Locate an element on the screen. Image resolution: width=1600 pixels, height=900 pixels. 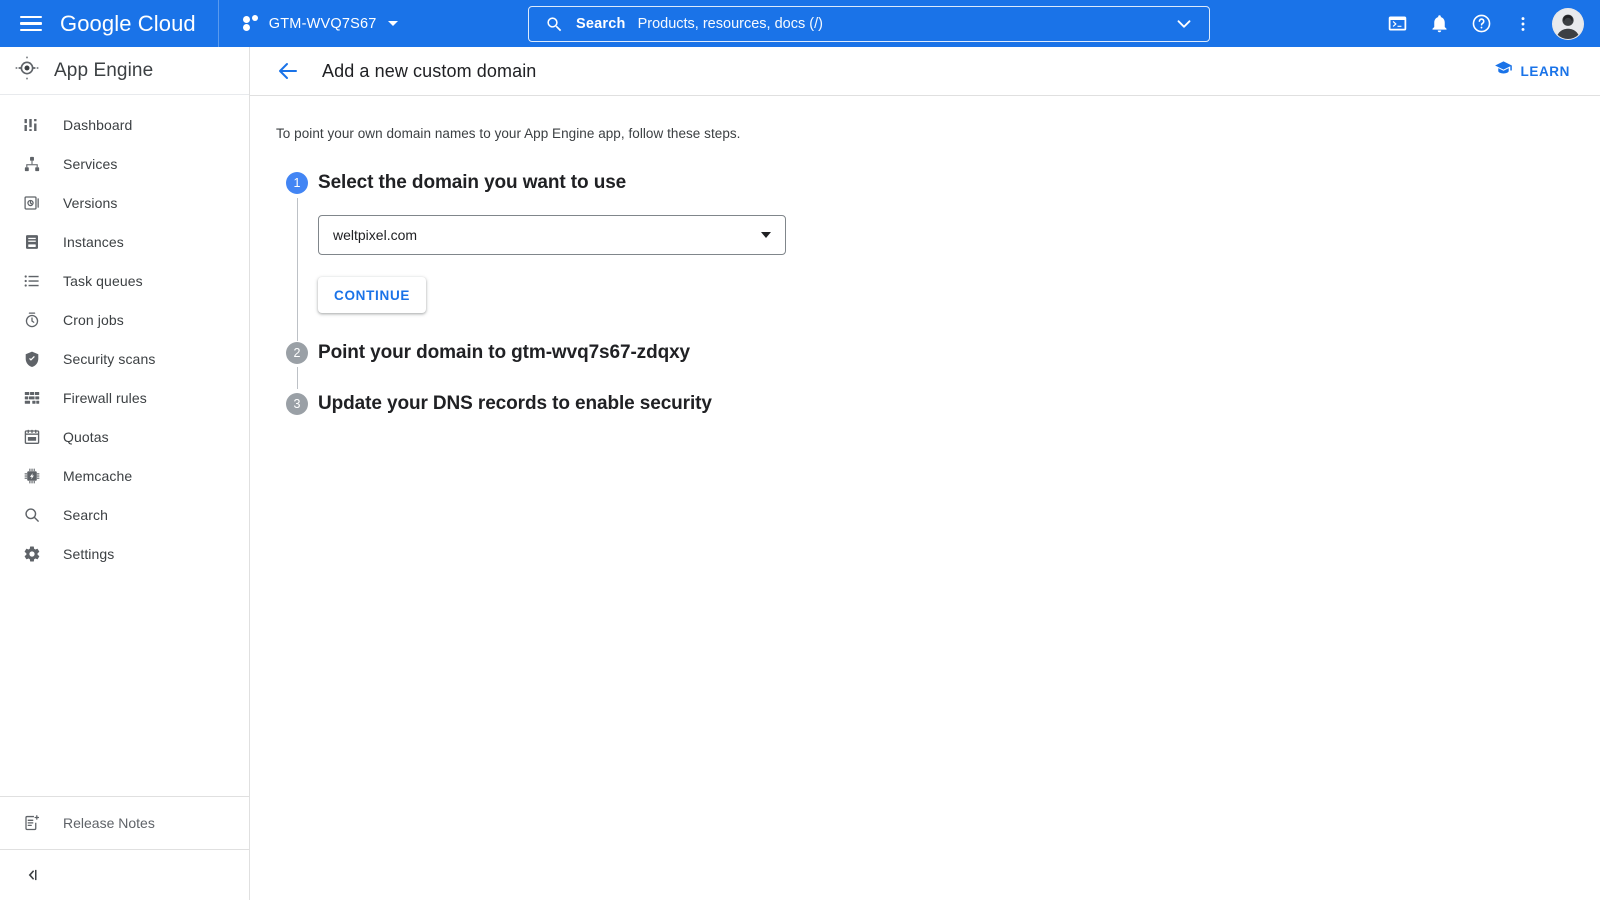
settings-gear-icon is located at coordinates (32, 554).